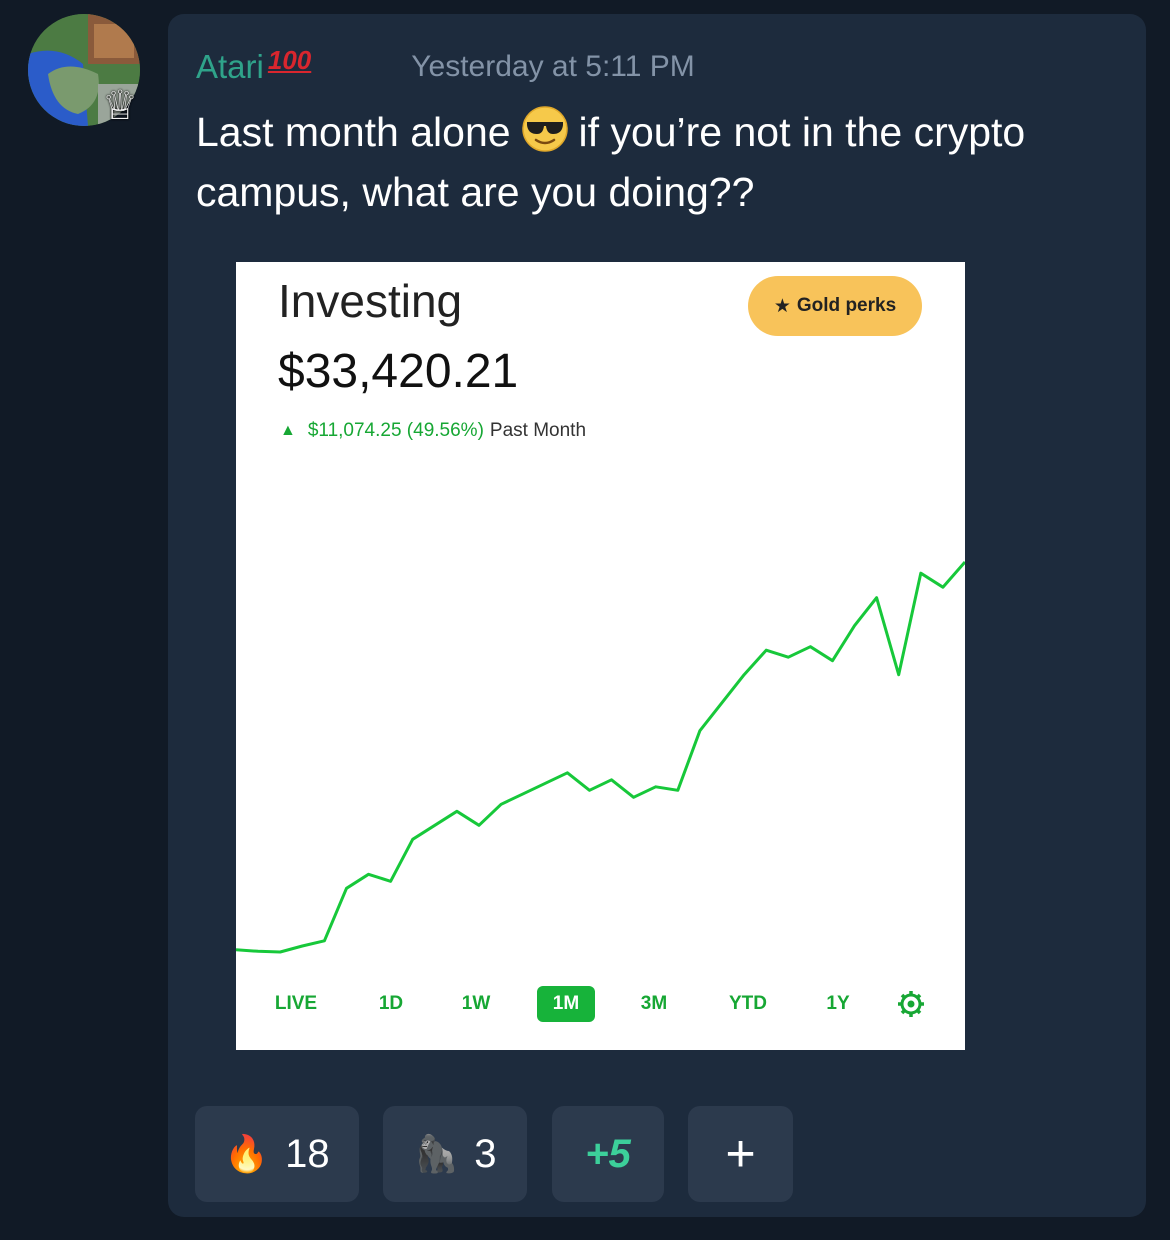  What do you see at coordinates (296, 1004) in the screenshot?
I see `range-live: LIVE` at bounding box center [296, 1004].